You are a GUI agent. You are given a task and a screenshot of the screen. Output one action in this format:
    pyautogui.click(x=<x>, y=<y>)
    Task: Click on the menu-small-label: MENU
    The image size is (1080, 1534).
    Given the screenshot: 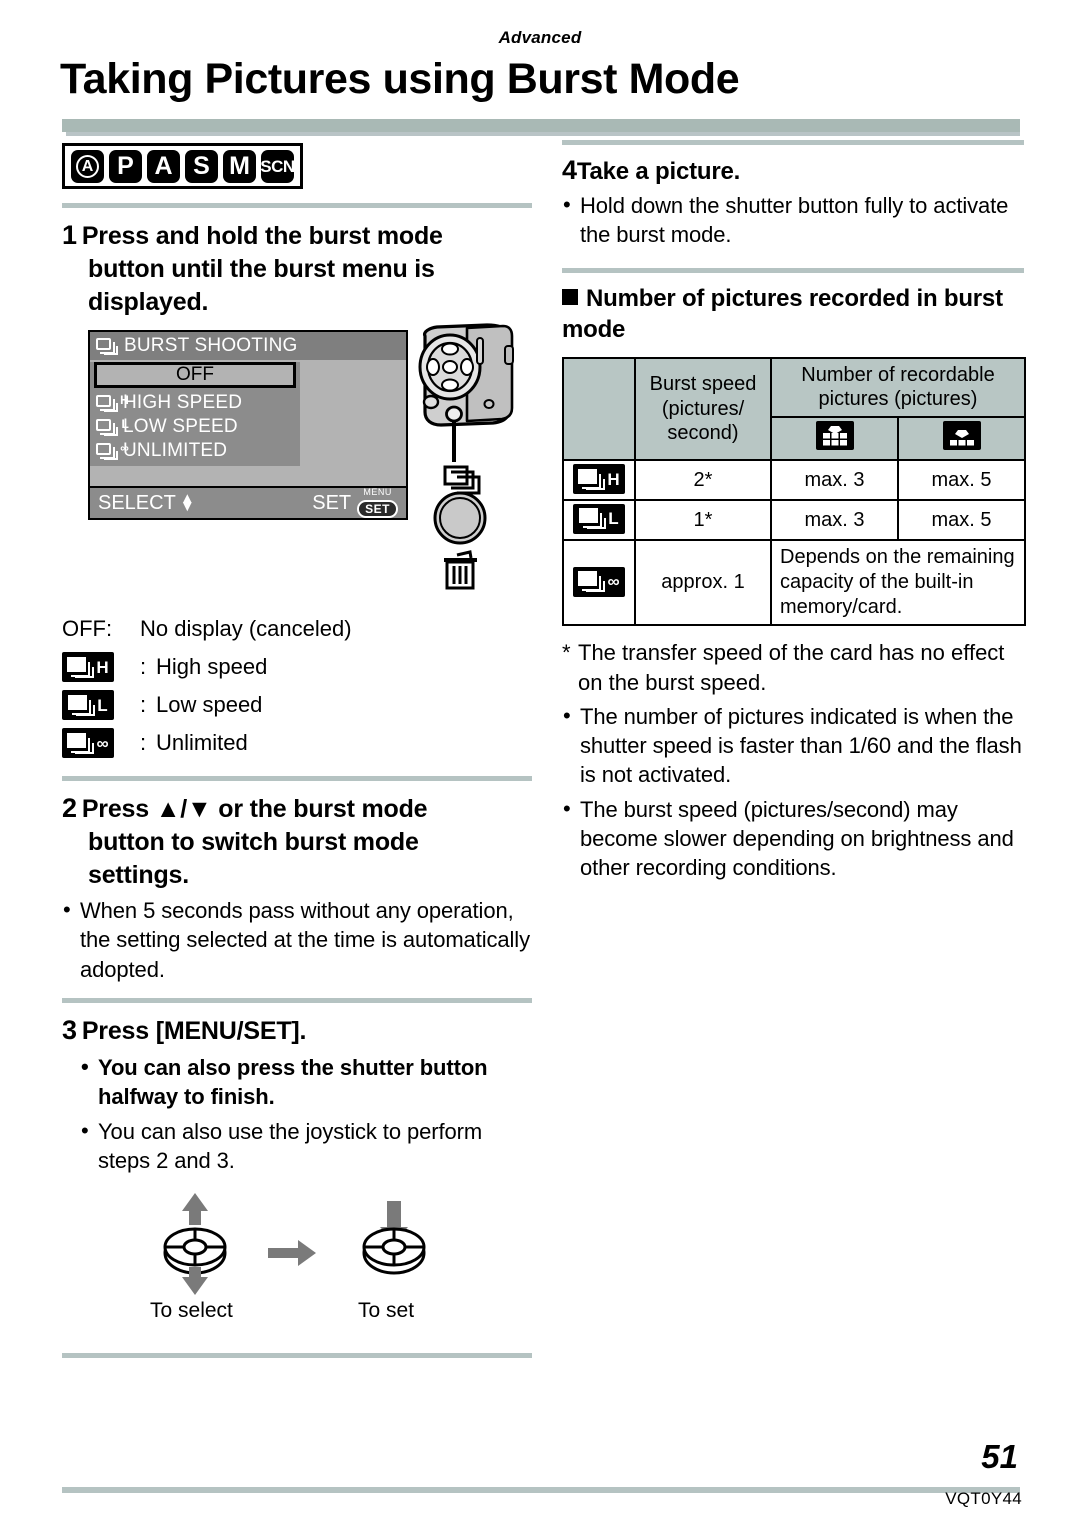 What is the action you would take?
    pyautogui.click(x=377, y=492)
    